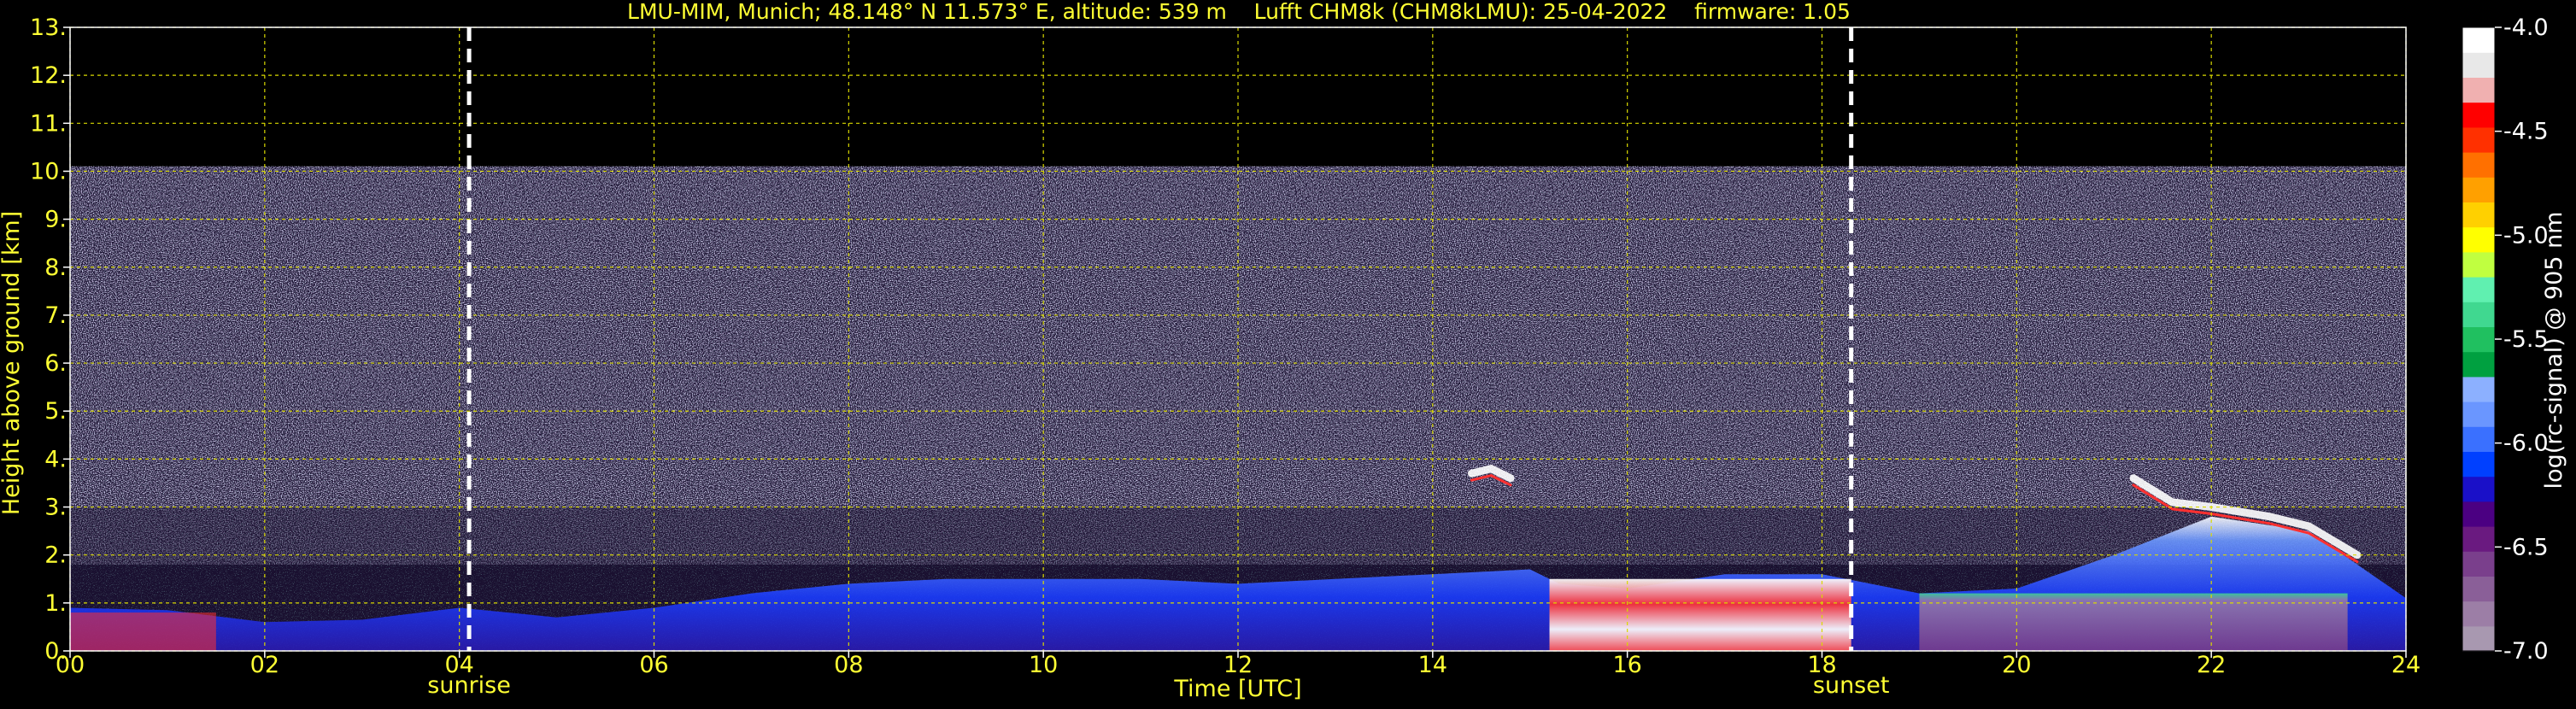  I want to click on x-axis-label: Time [UTC], so click(1237, 689).